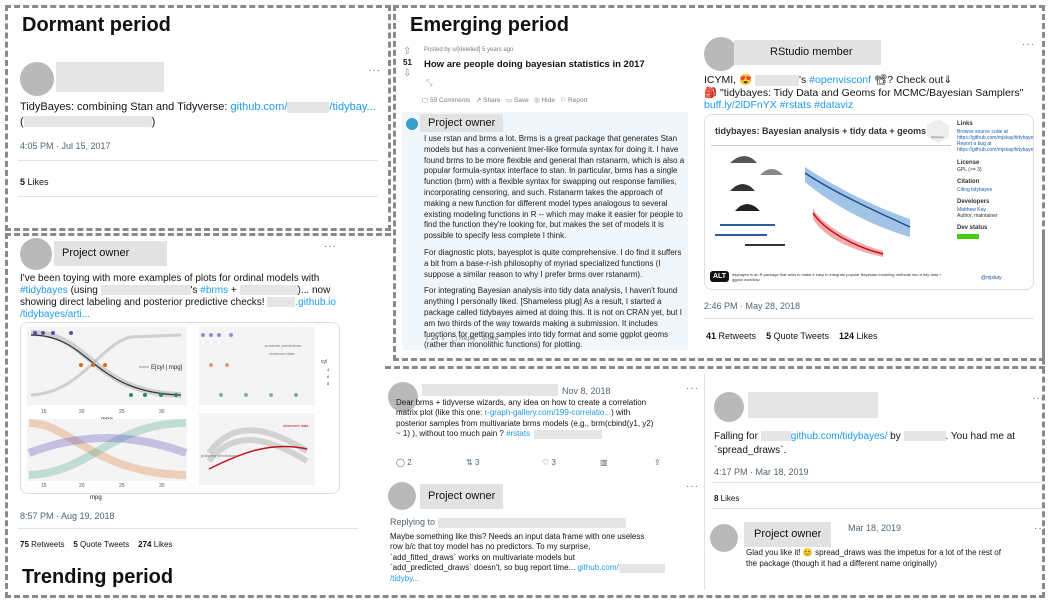  I want to click on retweets-stat: 75 Retweets, so click(42, 544).